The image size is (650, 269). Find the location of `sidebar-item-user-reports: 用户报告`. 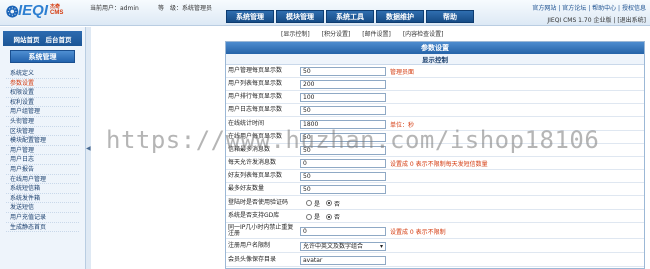

sidebar-item-user-reports: 用户报告 is located at coordinates (42, 170).